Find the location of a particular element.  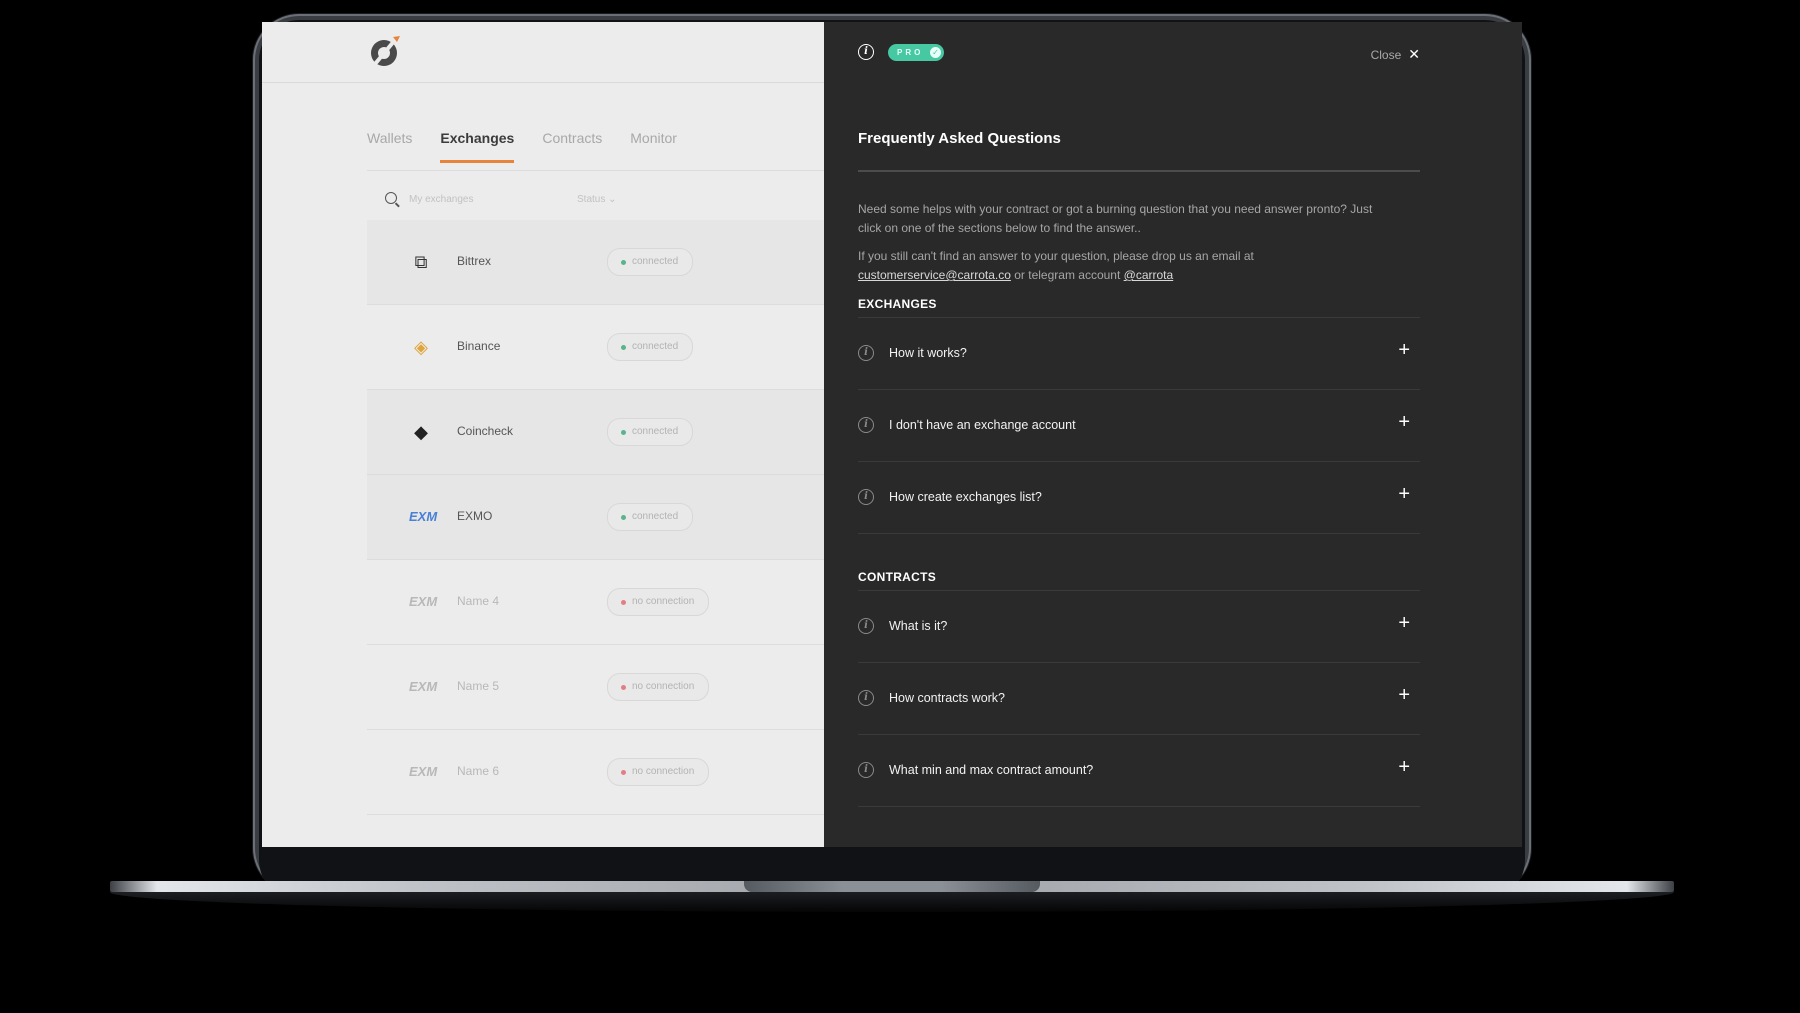

carrota-logo-icon is located at coordinates (385, 52).